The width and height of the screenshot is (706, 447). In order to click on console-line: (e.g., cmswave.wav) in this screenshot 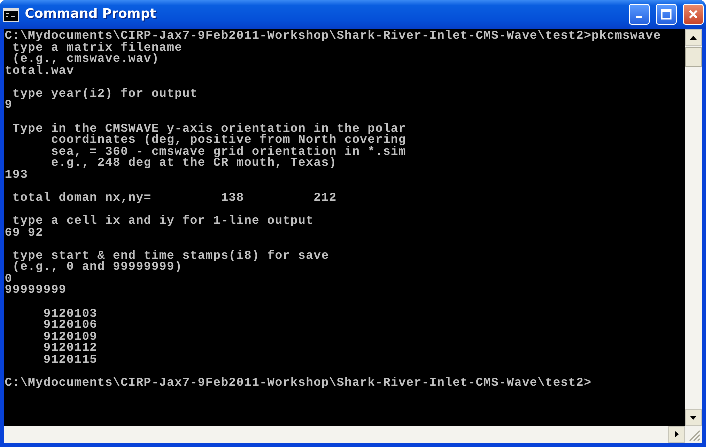, I will do `click(86, 60)`.